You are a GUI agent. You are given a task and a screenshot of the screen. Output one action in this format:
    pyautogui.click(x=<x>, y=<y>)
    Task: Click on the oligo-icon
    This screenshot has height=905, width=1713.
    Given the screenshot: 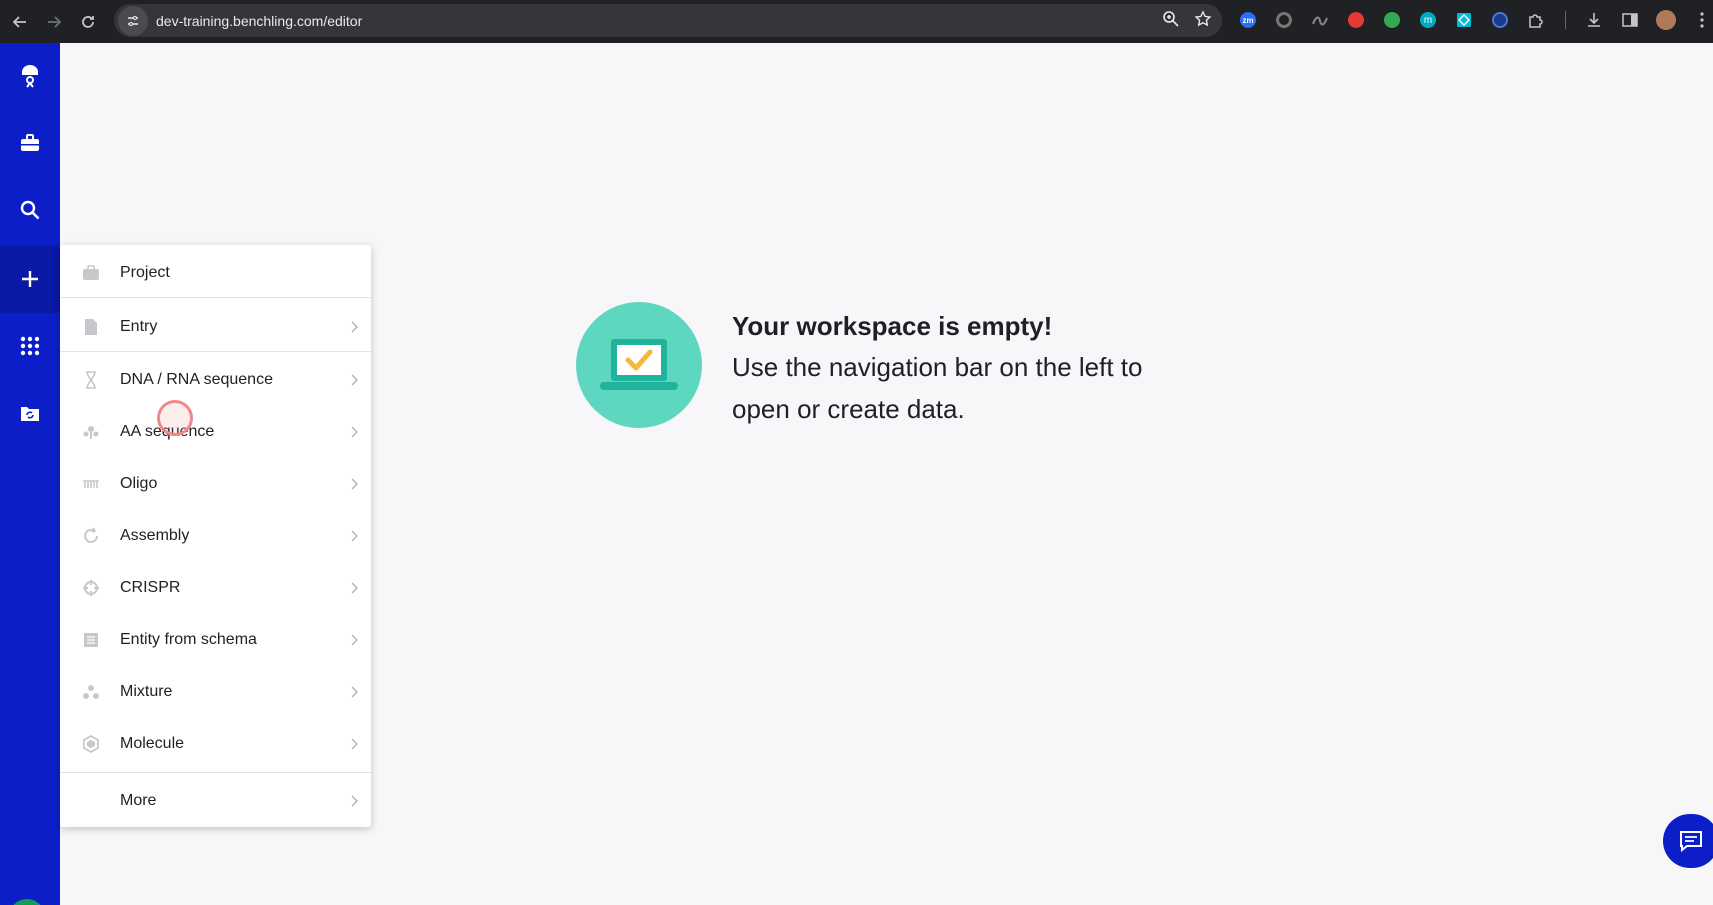 What is the action you would take?
    pyautogui.click(x=91, y=484)
    